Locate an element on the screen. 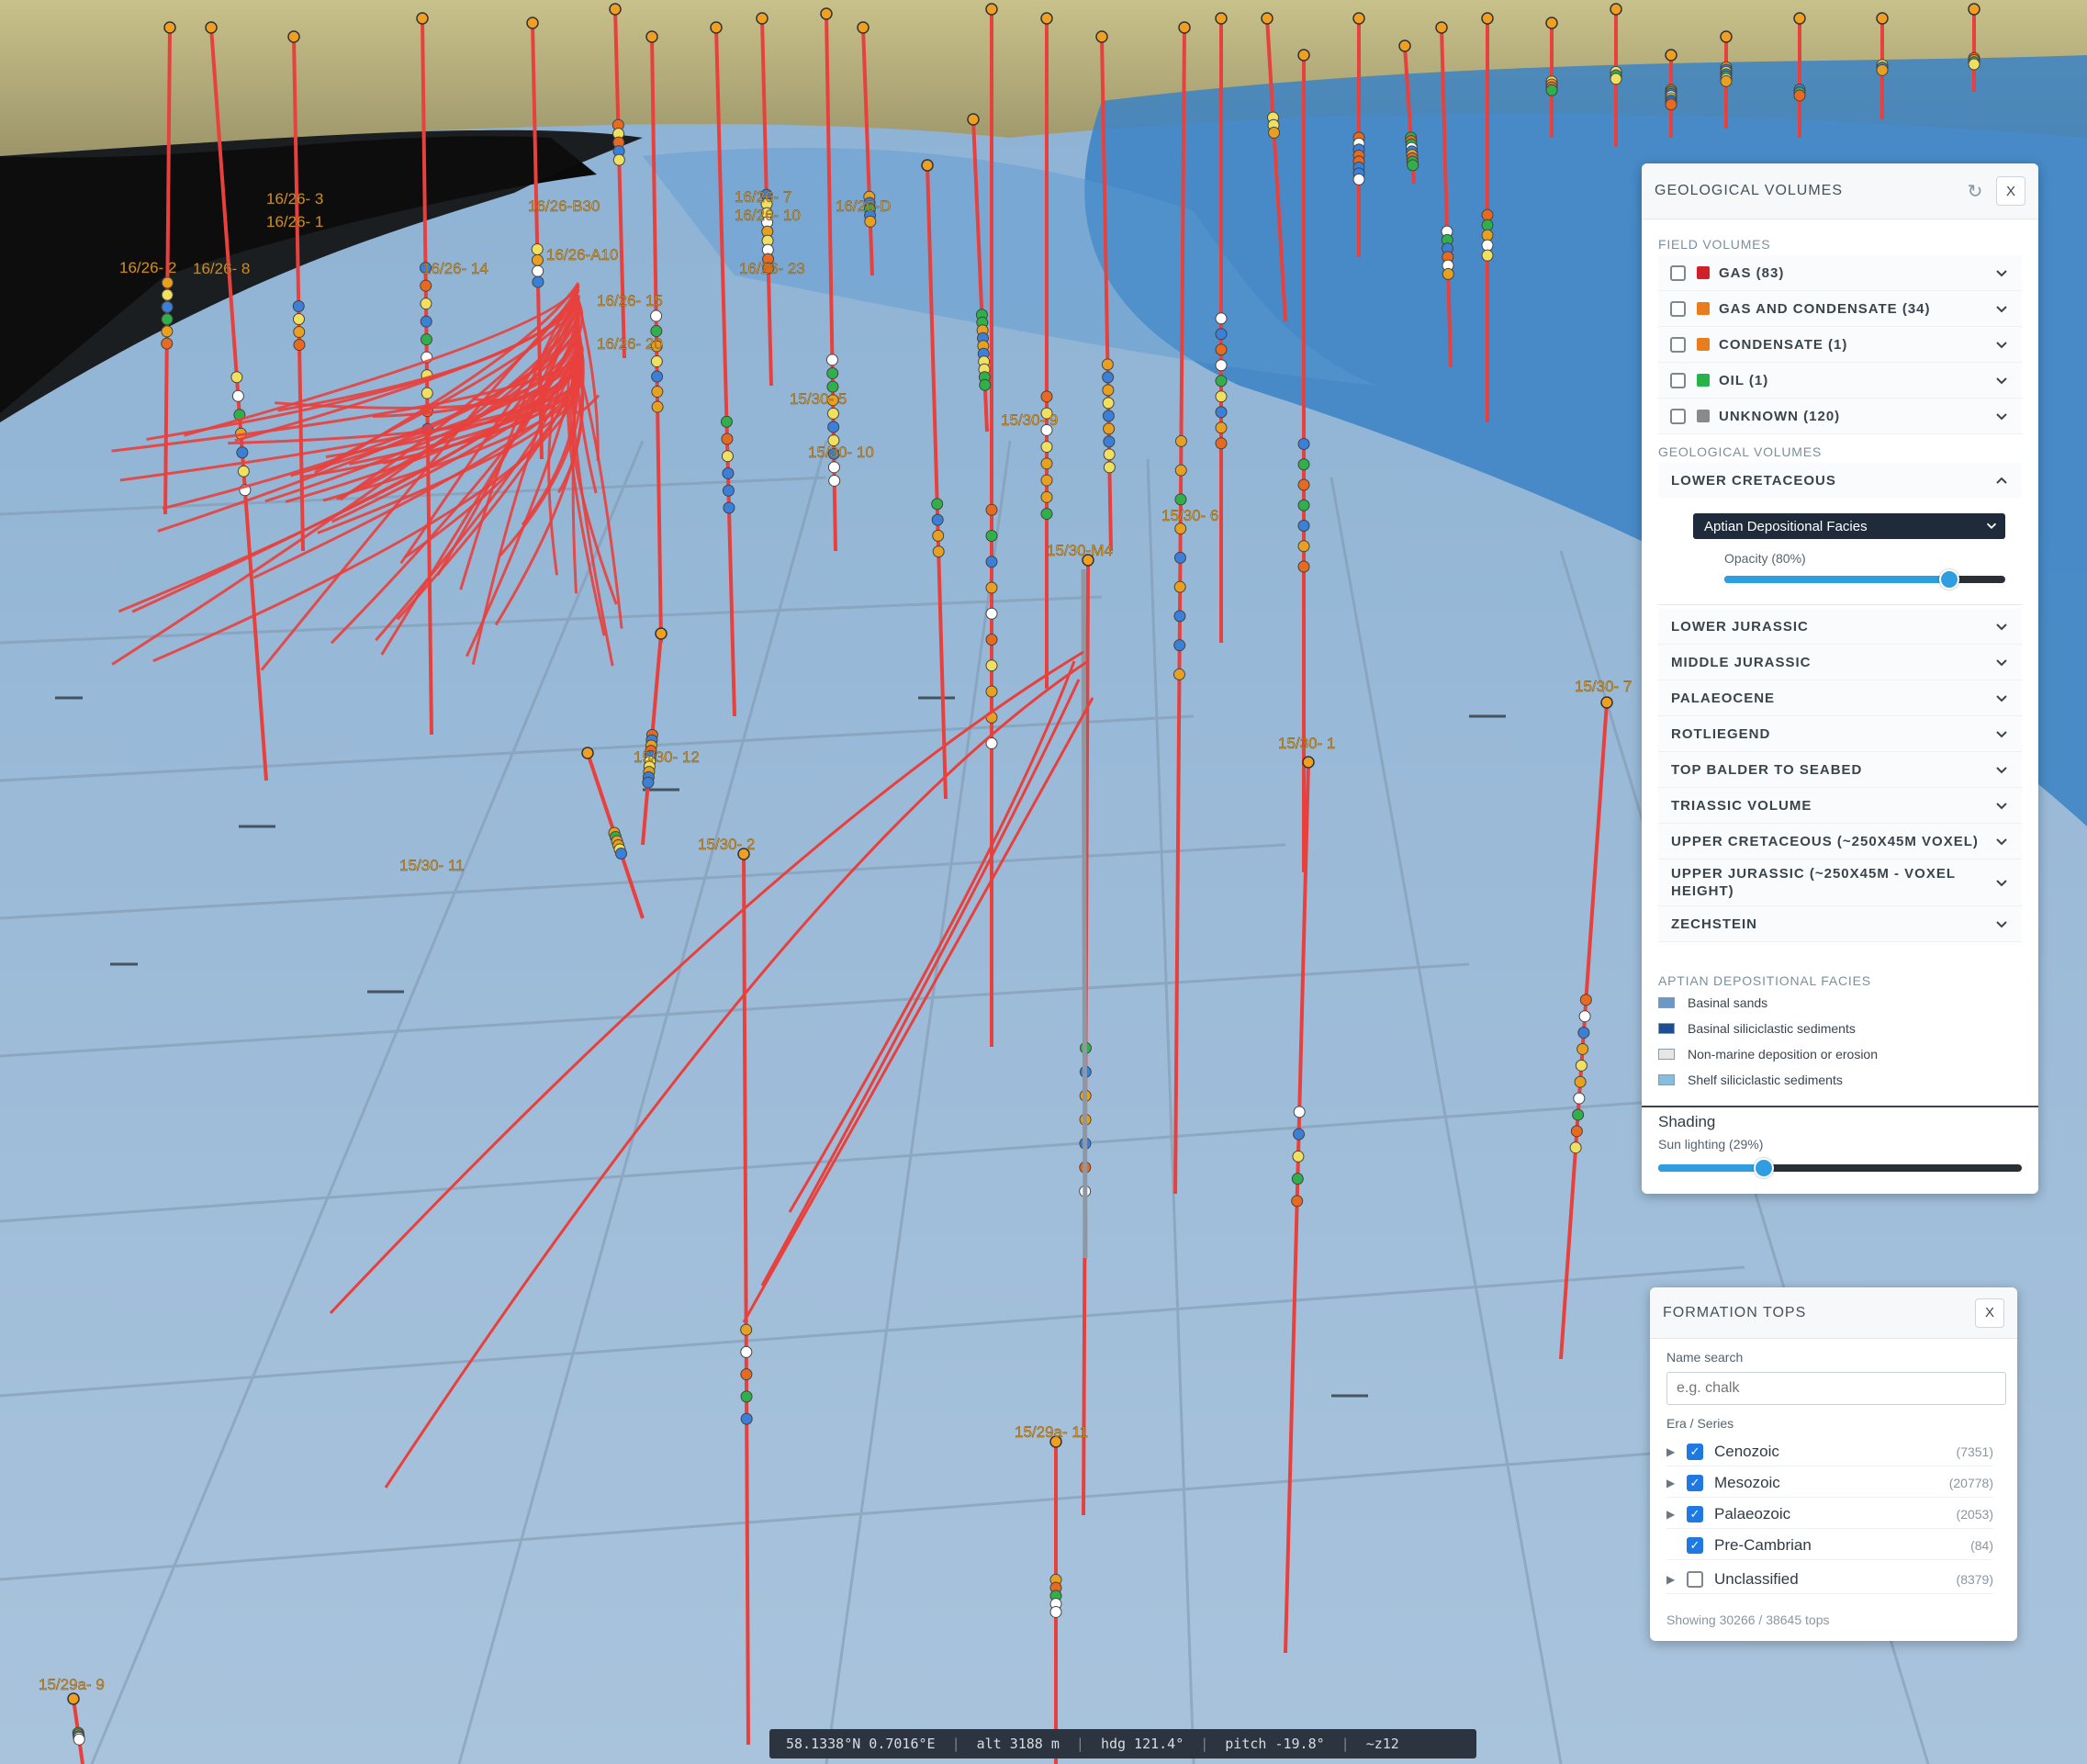  geo-volume-item: TRIASSIC VOLUME is located at coordinates (1840, 806).